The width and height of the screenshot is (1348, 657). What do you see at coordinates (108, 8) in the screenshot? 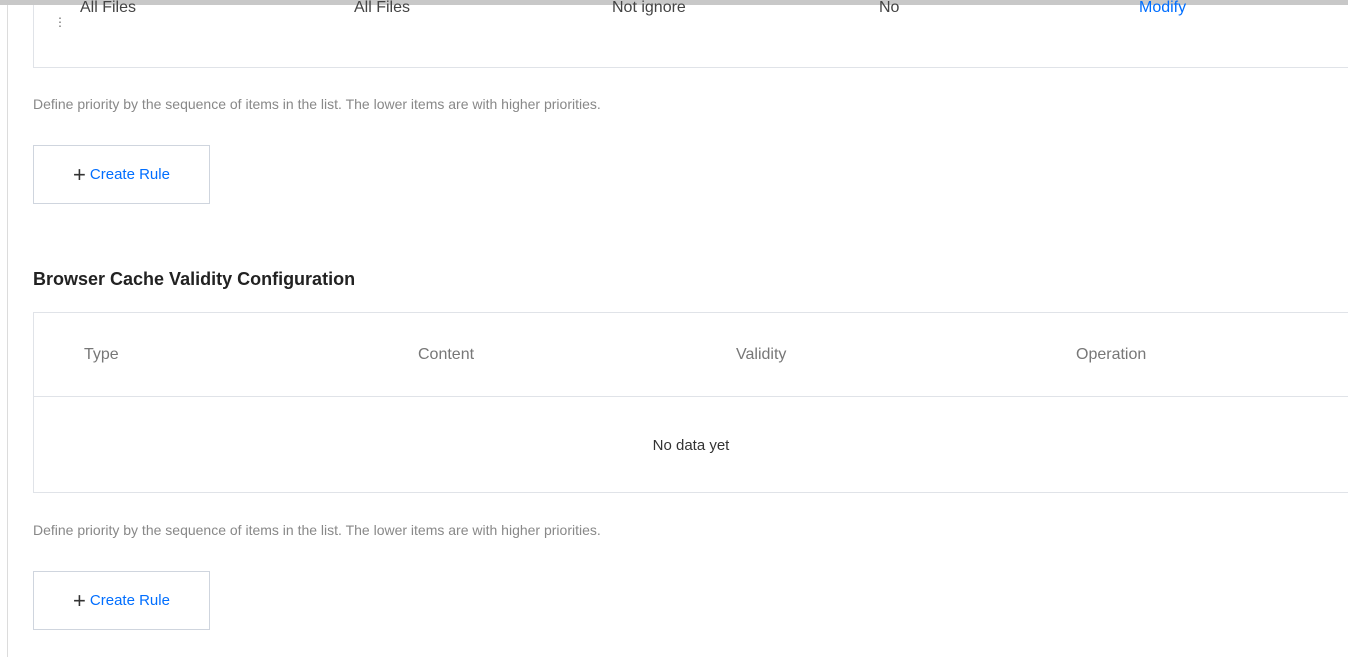
I see `rule-type-cell: All Files` at bounding box center [108, 8].